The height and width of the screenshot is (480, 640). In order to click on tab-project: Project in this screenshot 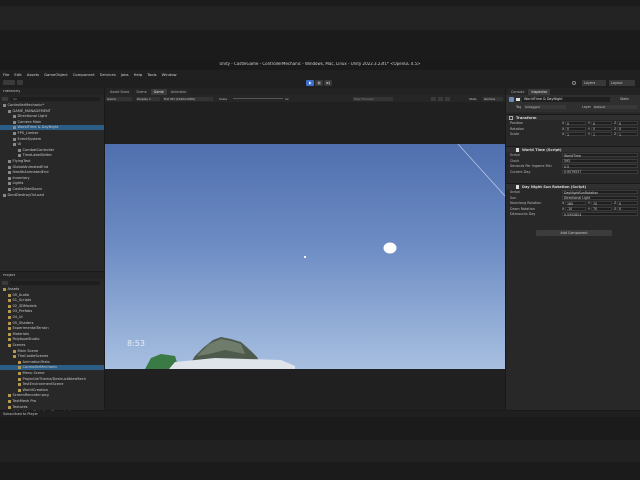, I will do `click(9, 276)`.